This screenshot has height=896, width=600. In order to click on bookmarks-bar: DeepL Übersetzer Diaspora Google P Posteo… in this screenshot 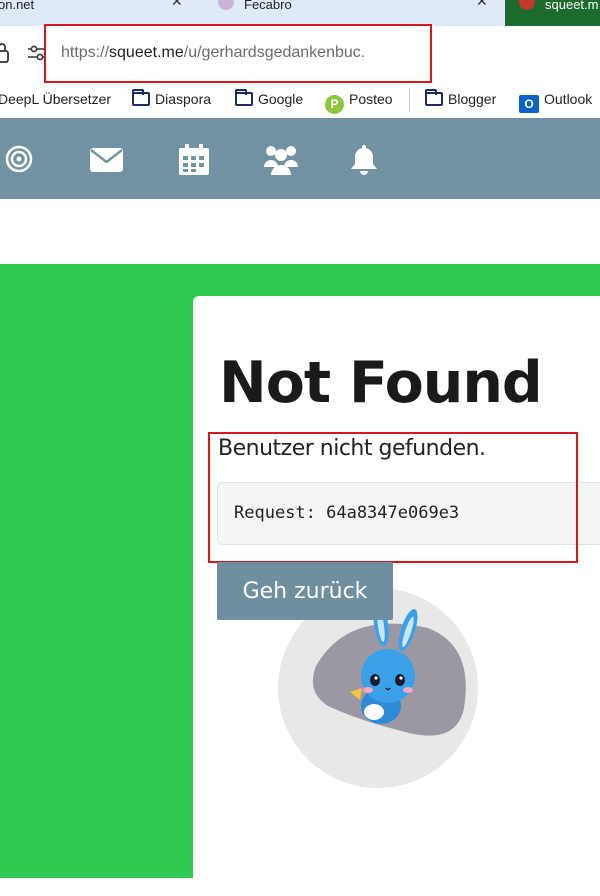, I will do `click(300, 101)`.